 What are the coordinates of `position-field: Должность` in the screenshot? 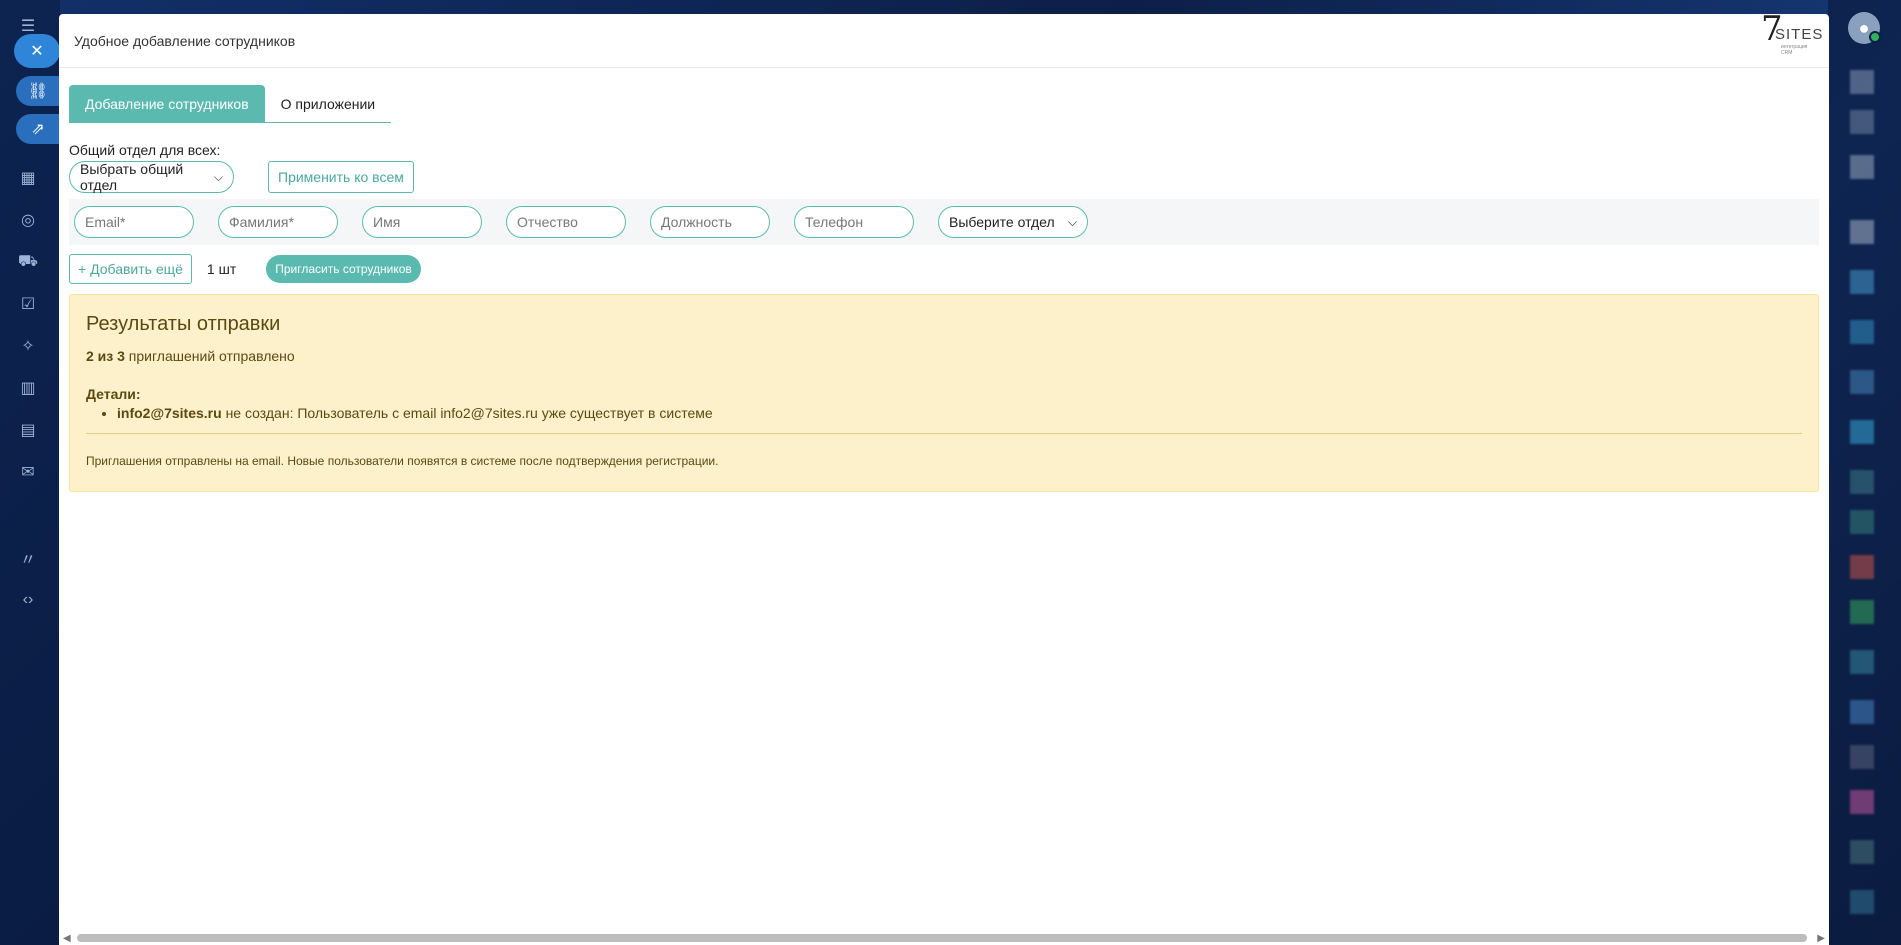 It's located at (710, 222).